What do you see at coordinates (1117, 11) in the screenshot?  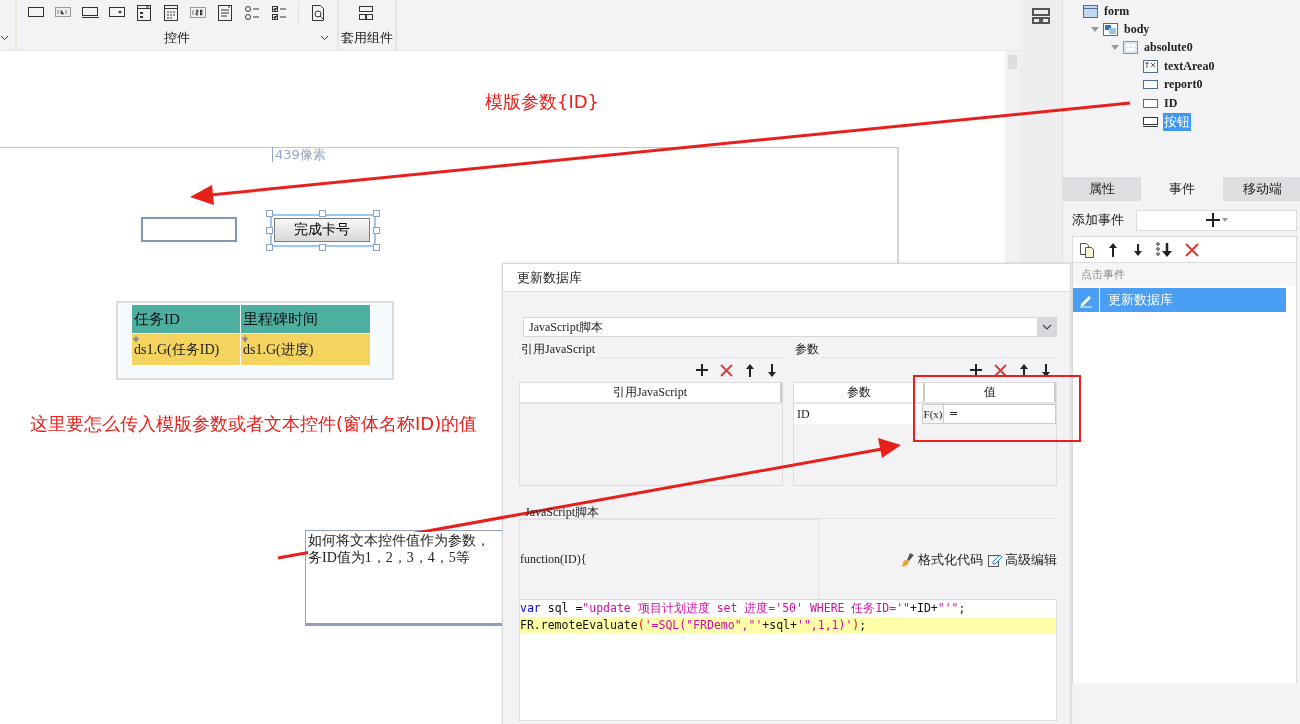 I see `tree-item: form` at bounding box center [1117, 11].